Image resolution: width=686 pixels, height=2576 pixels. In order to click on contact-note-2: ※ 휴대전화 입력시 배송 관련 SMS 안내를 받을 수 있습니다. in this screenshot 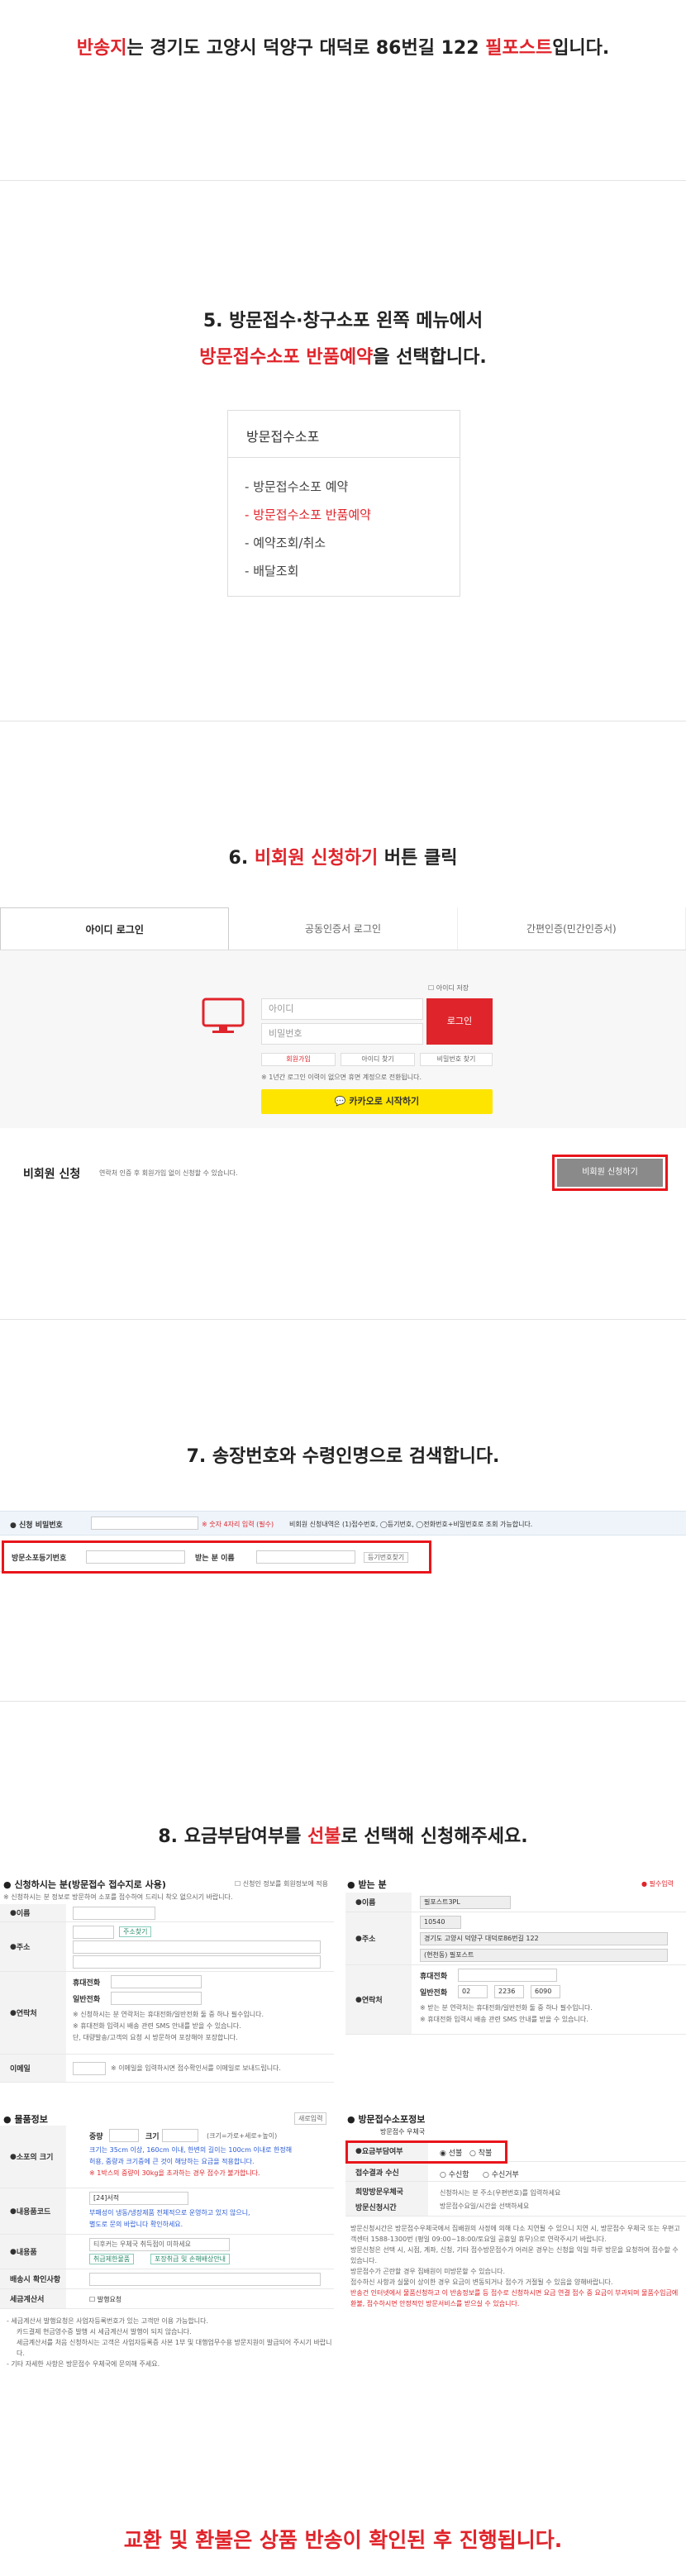, I will do `click(157, 2026)`.